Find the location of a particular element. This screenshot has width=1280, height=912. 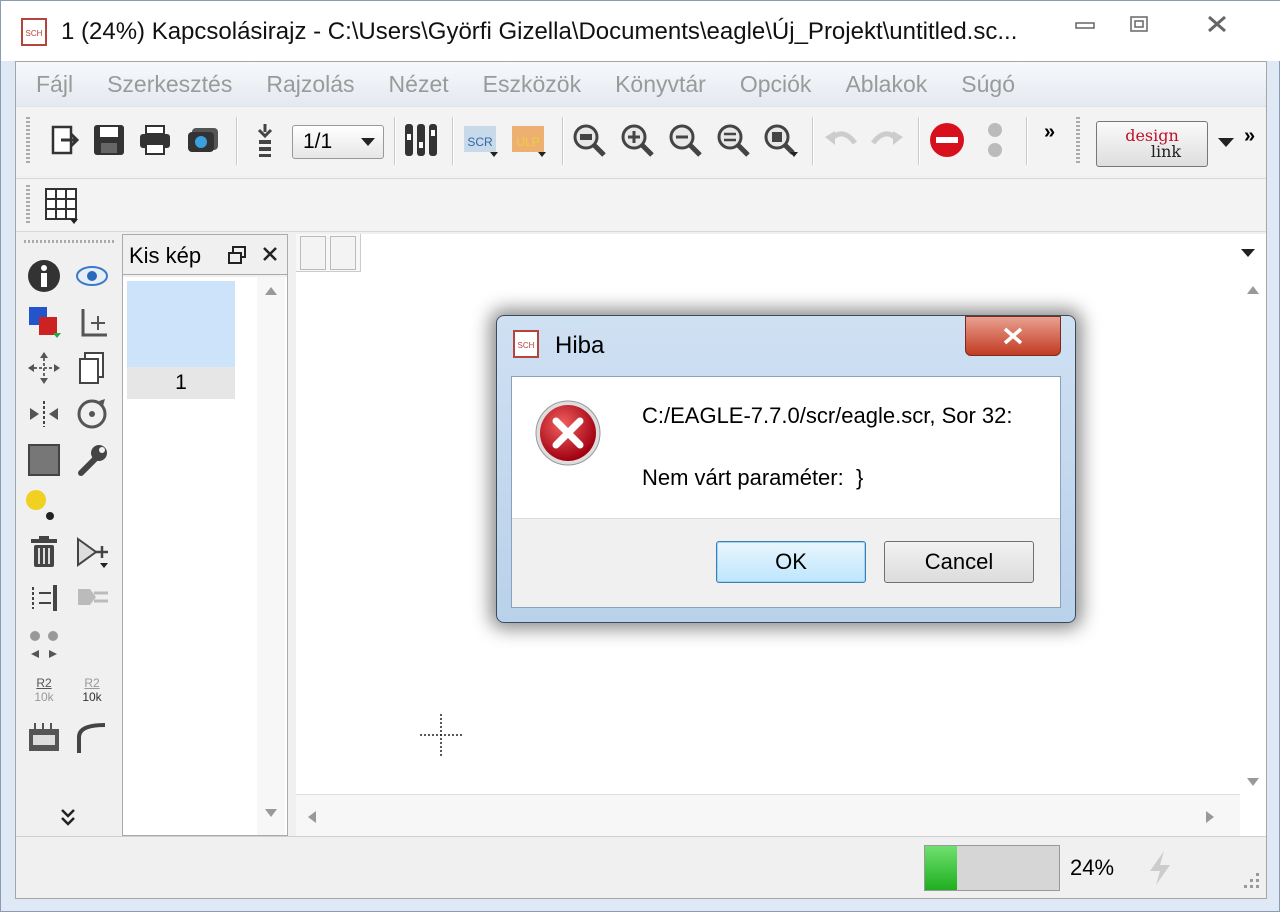

miter-tool is located at coordinates (92, 738).